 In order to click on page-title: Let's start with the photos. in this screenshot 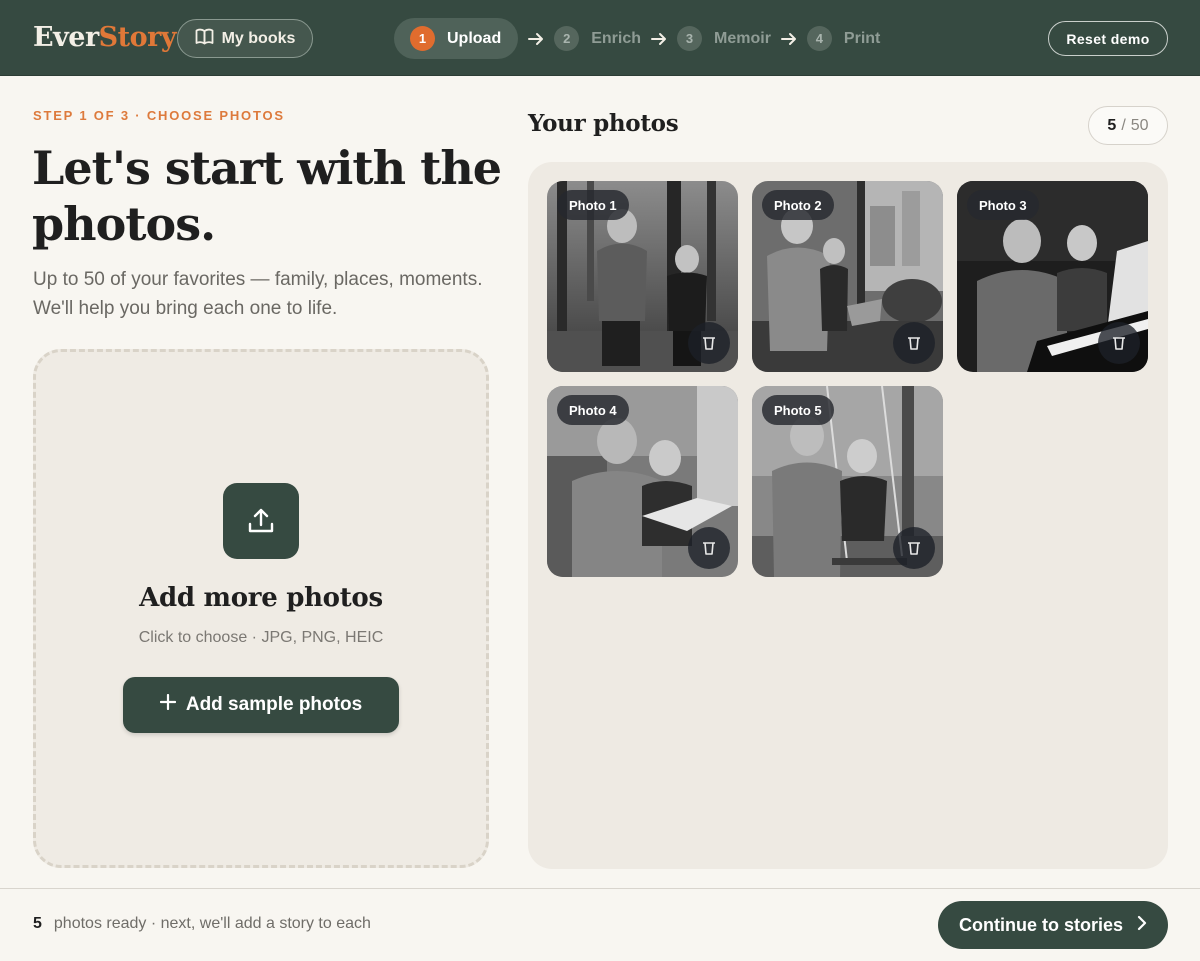, I will do `click(267, 196)`.